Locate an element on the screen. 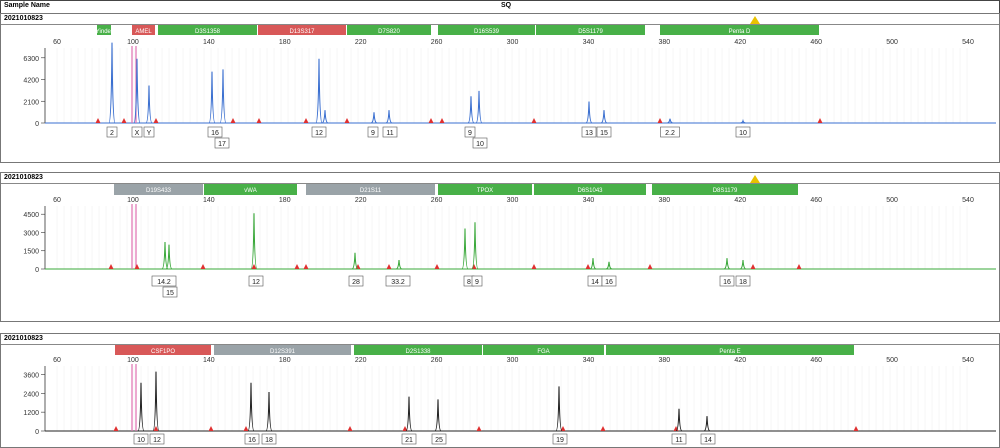 The height and width of the screenshot is (448, 1000). locus-bin-label: Penta D is located at coordinates (740, 32).